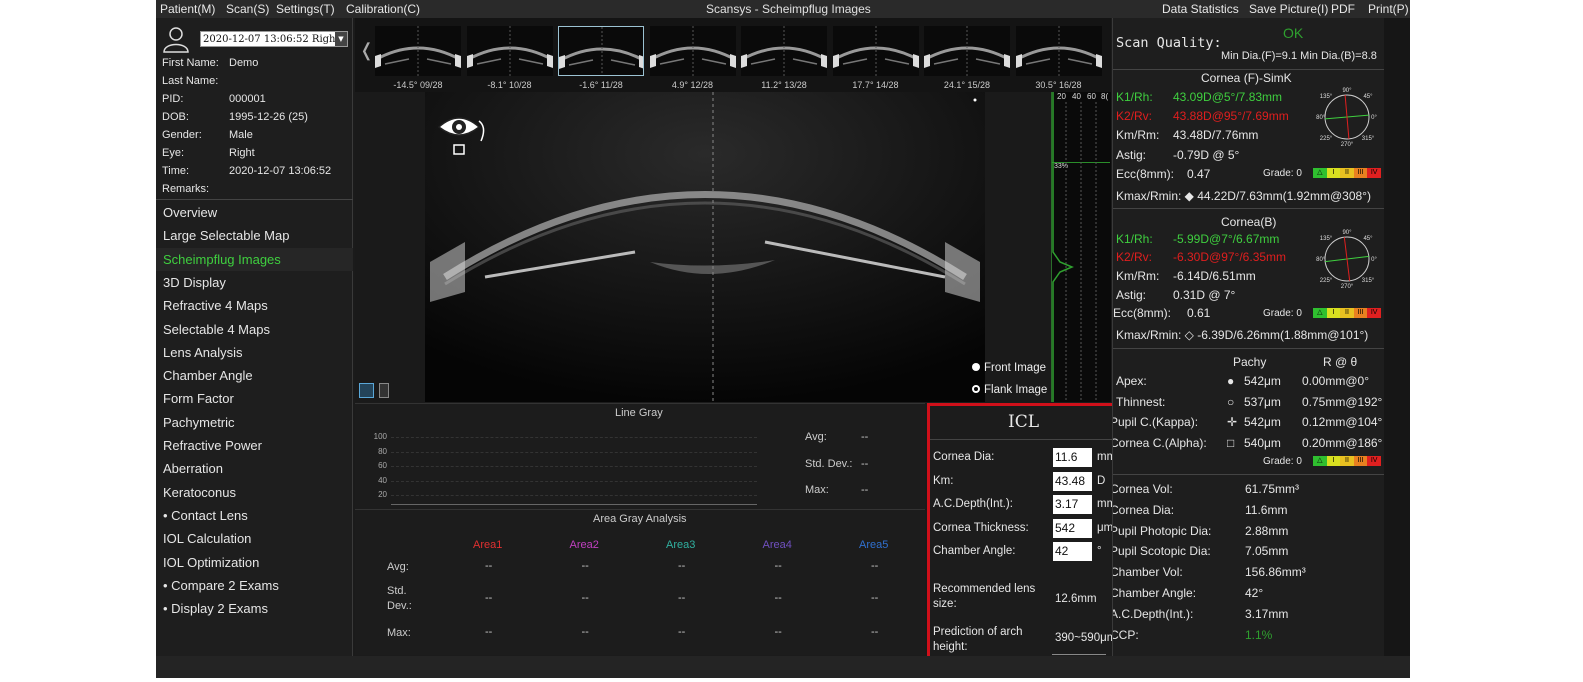 The height and width of the screenshot is (682, 1583). What do you see at coordinates (1099, 551) in the screenshot?
I see `icl-field-unit: °` at bounding box center [1099, 551].